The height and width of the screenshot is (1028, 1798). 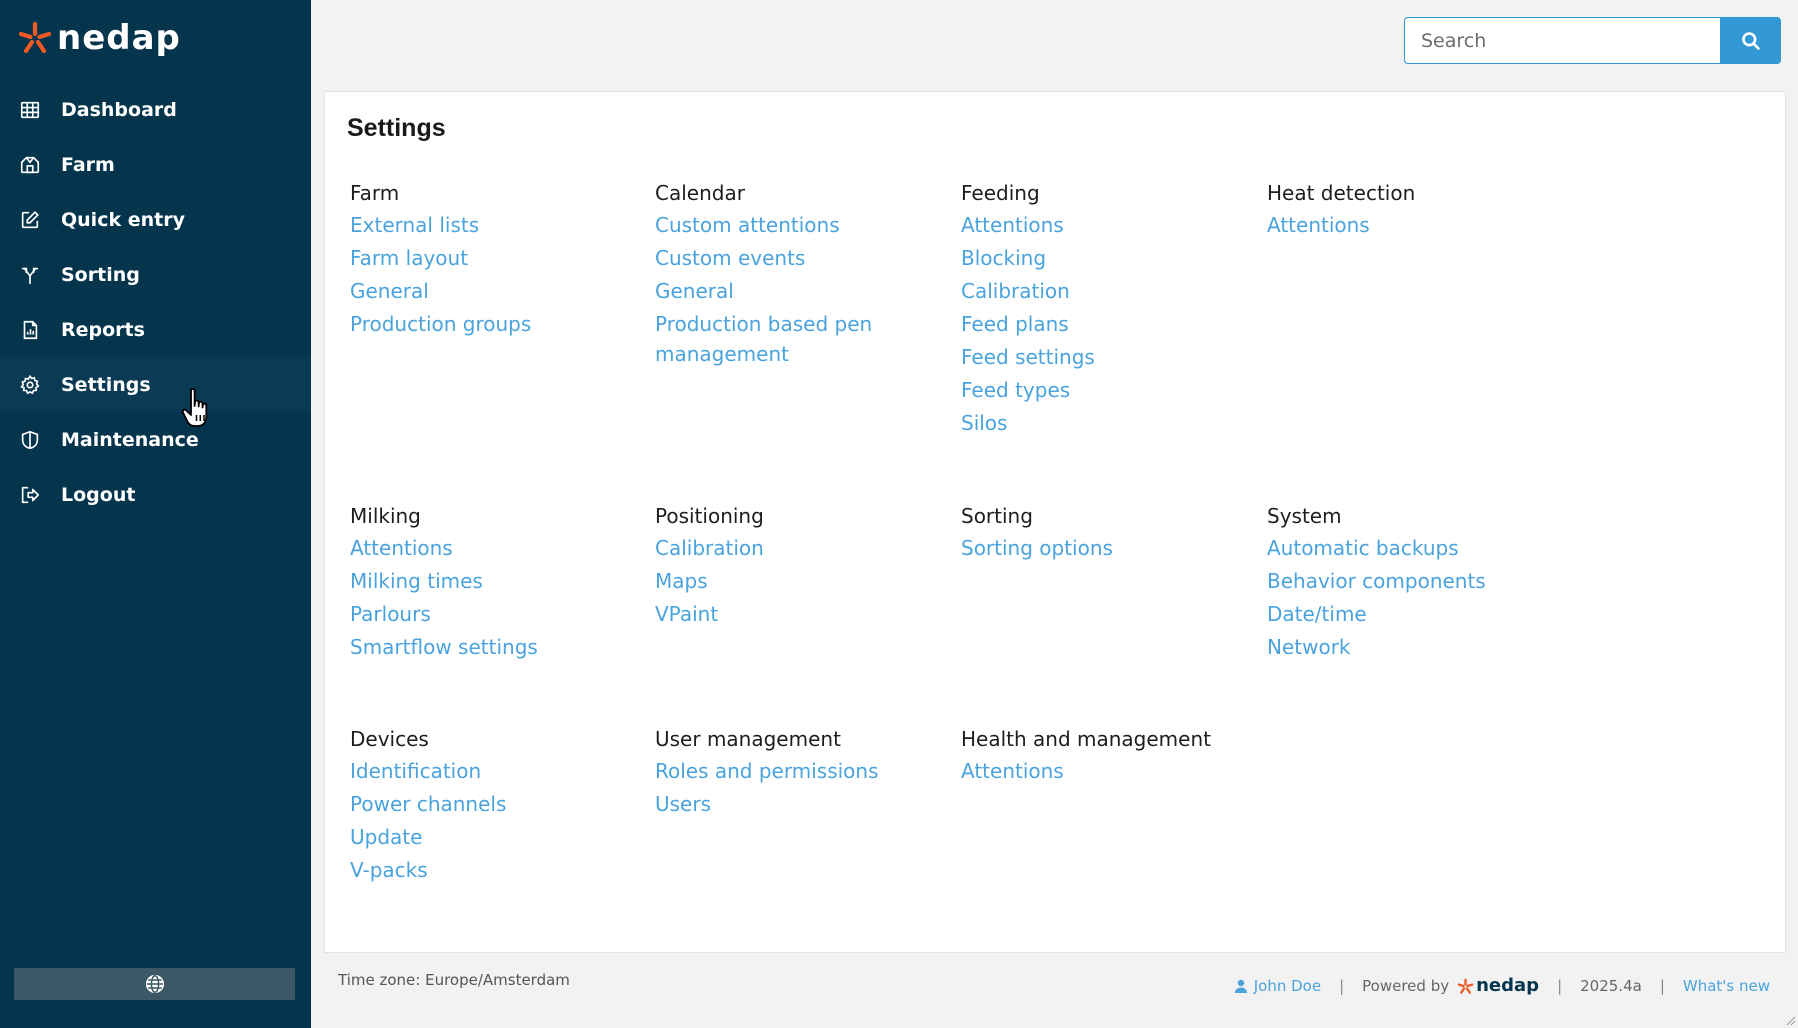 What do you see at coordinates (490, 647) in the screenshot?
I see `settings-link: Smartflow settings` at bounding box center [490, 647].